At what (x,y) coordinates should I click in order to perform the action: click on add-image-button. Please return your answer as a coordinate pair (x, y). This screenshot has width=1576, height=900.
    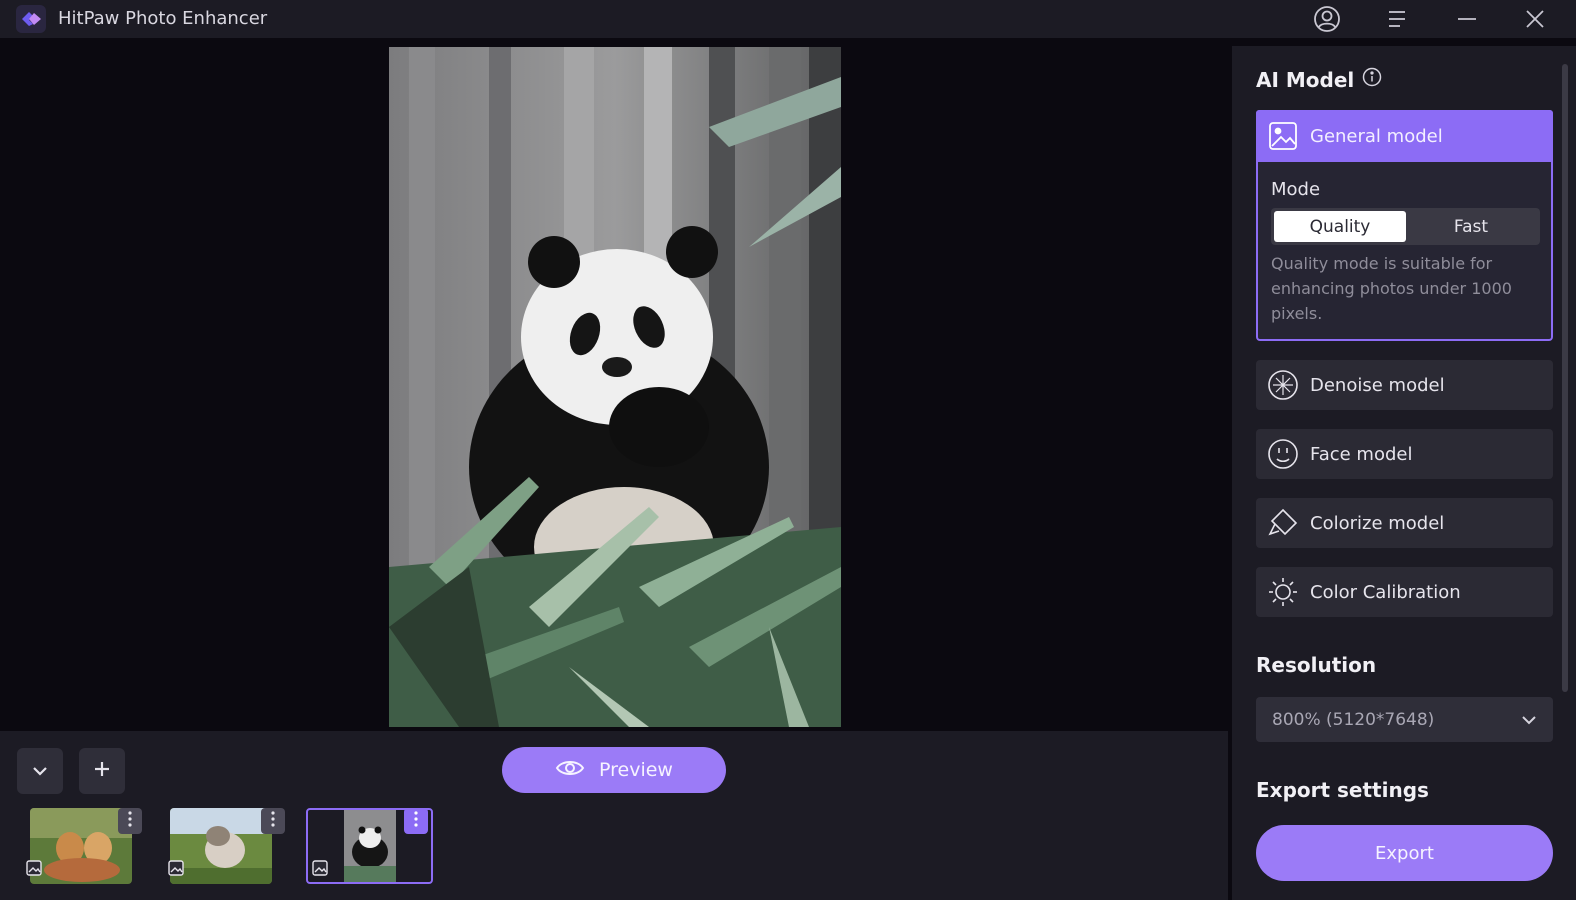
    Looking at the image, I should click on (102, 771).